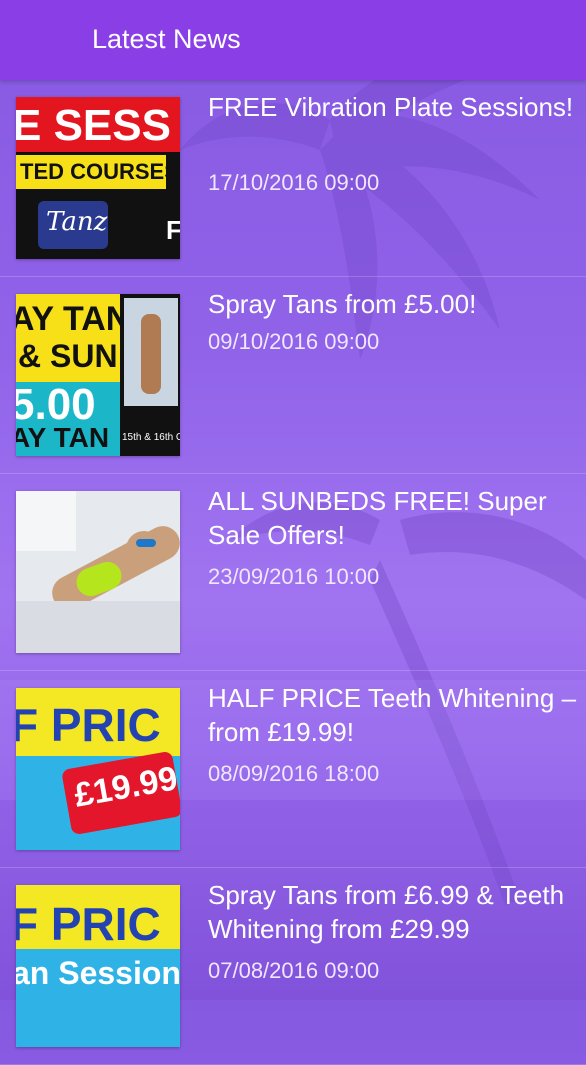  I want to click on thumb-text: 15th & 16th C, so click(151, 437).